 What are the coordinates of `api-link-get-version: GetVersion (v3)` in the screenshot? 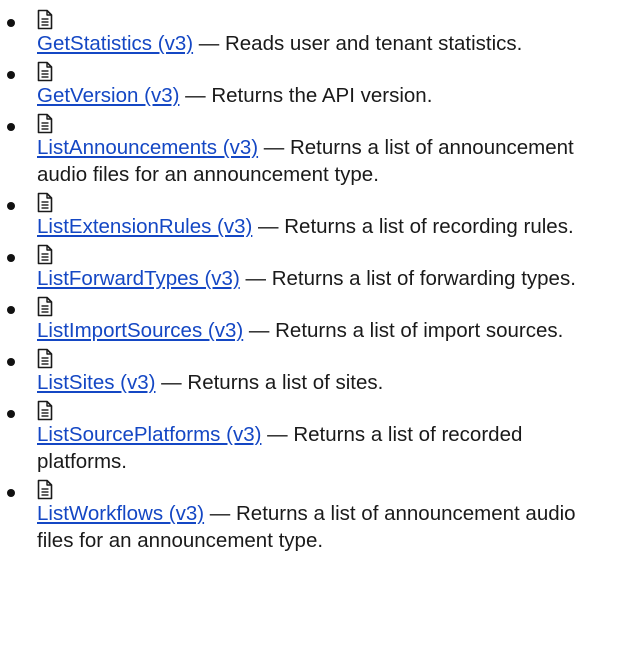 It's located at (108, 95).